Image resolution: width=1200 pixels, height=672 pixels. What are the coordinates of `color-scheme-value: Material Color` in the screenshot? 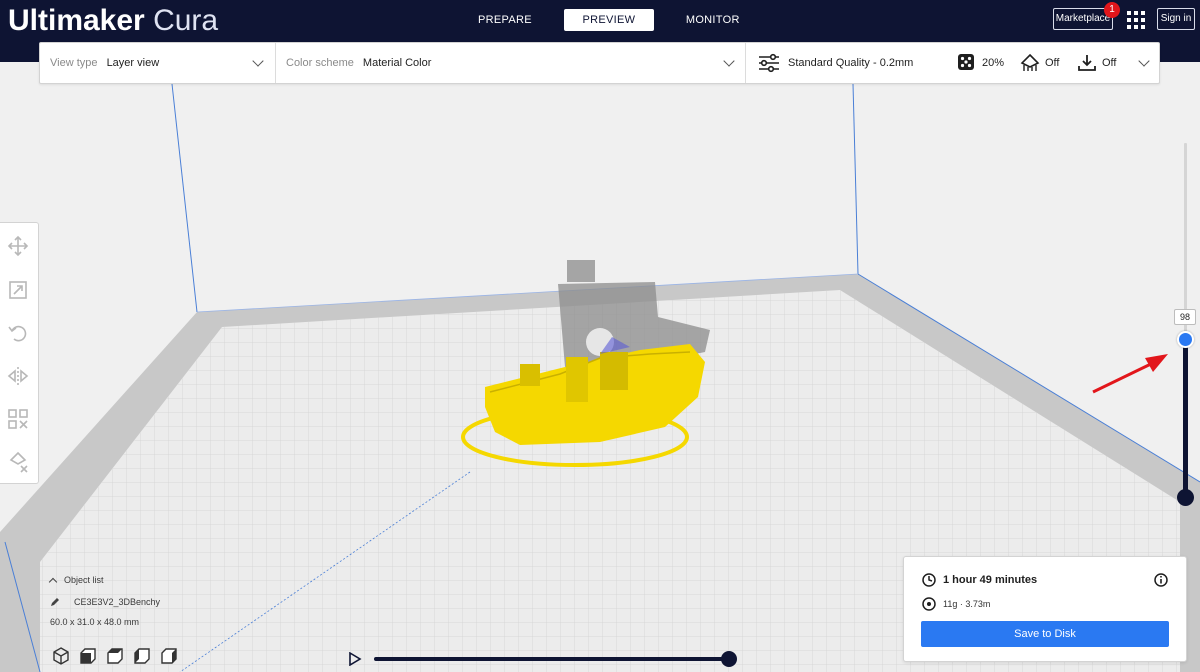 It's located at (397, 63).